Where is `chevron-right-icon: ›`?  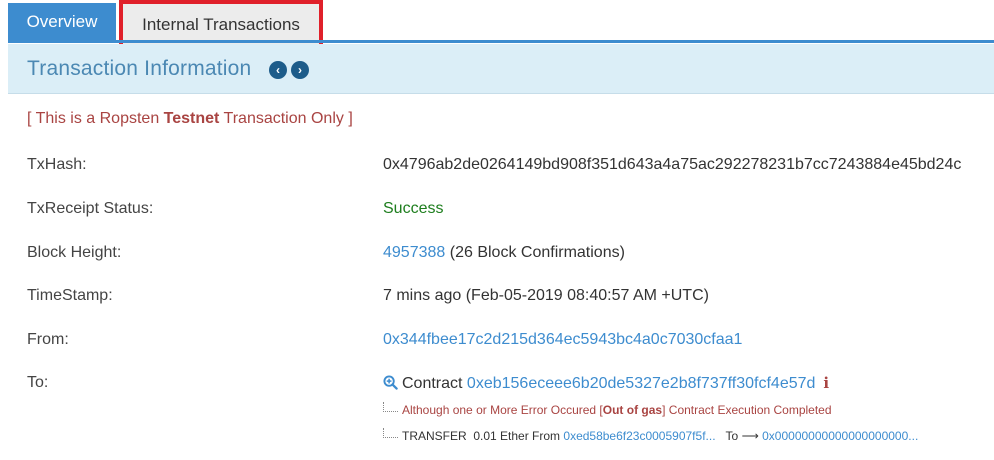 chevron-right-icon: › is located at coordinates (300, 70).